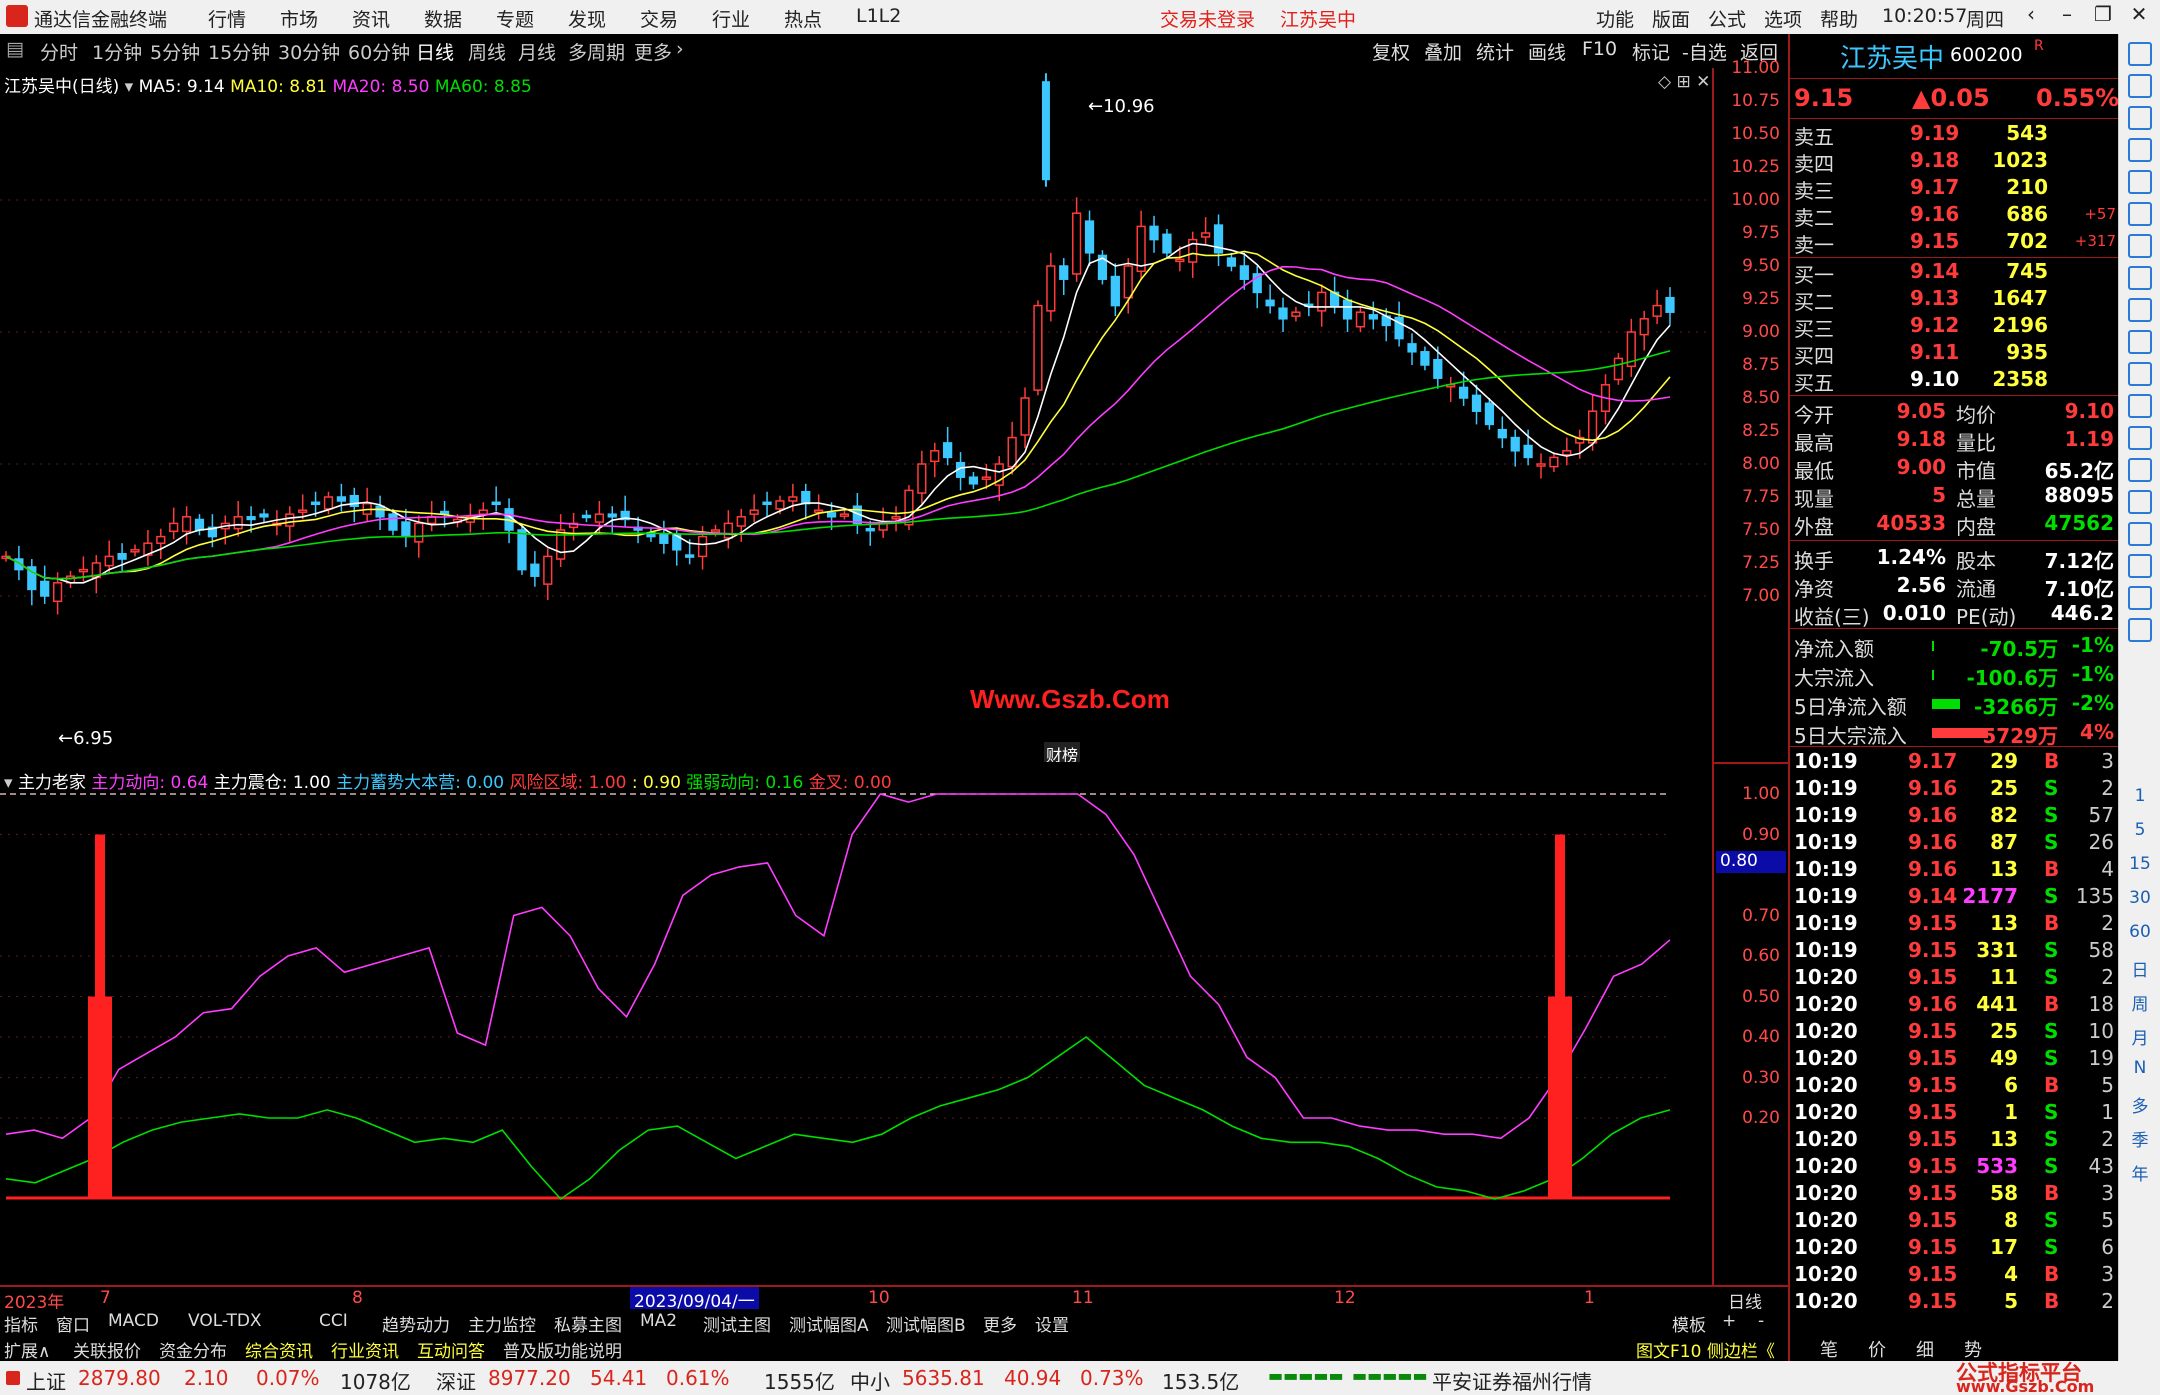 The width and height of the screenshot is (2160, 1395). I want to click on indicator-tab: 更多, so click(1000, 1323).